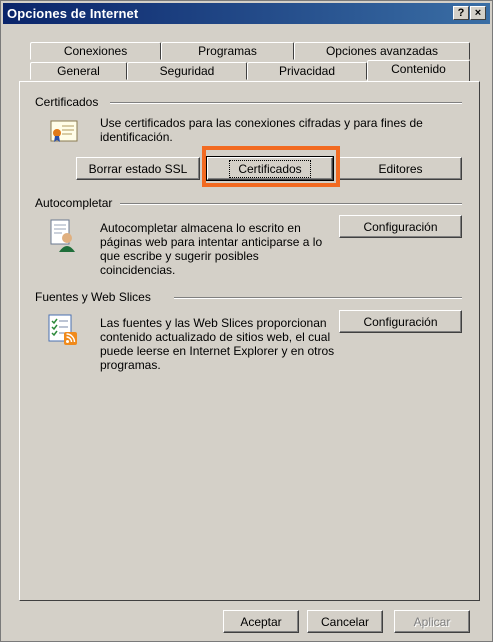  Describe the element at coordinates (261, 621) in the screenshot. I see `ok-button: Aceptar` at that location.